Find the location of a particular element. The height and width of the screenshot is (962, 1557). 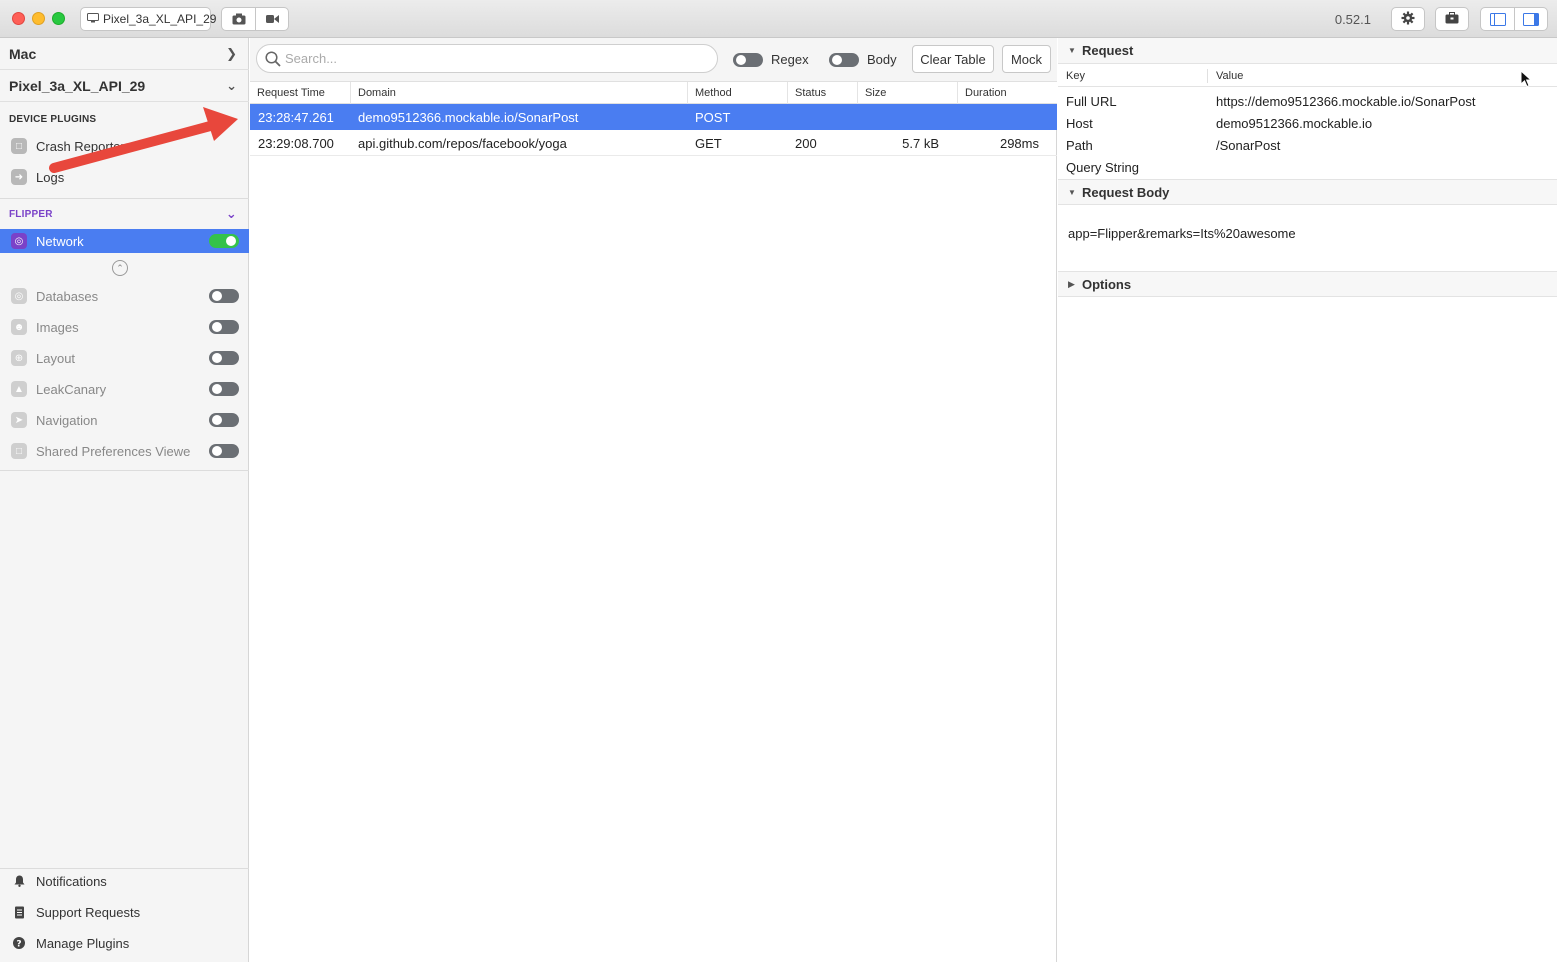

device-selector-label: Pixel_3a_XL_API_29 is located at coordinates (160, 19).